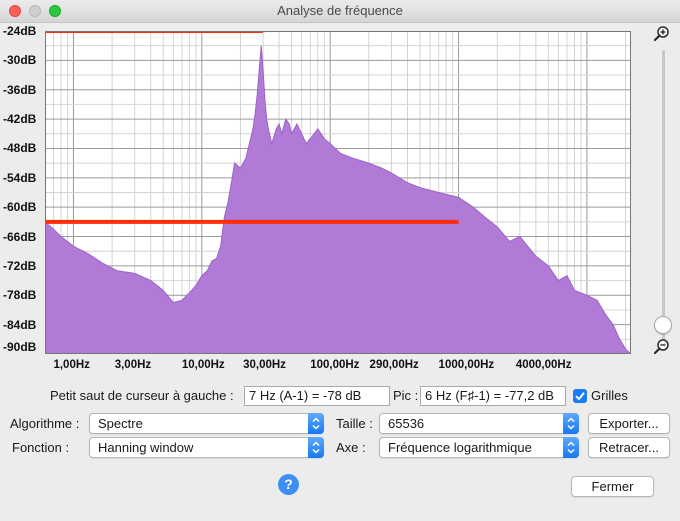  Describe the element at coordinates (142, 395) in the screenshot. I see `cursor-label: Petit saut de curseur à gauche :` at that location.